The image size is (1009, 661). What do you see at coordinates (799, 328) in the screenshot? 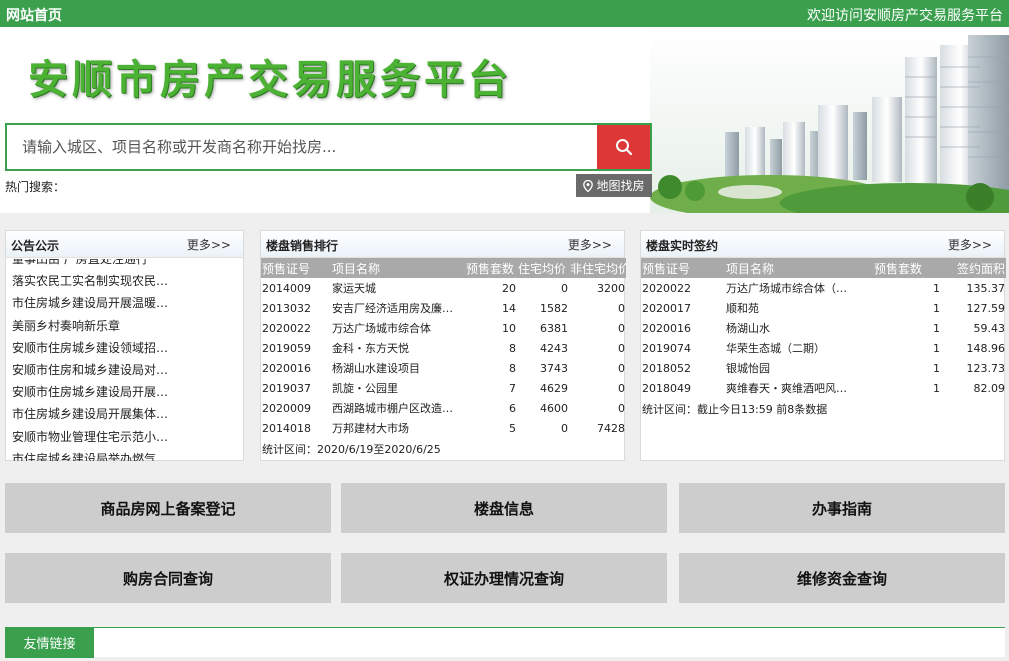
I see `cell-project-name: 杨湖山水` at bounding box center [799, 328].